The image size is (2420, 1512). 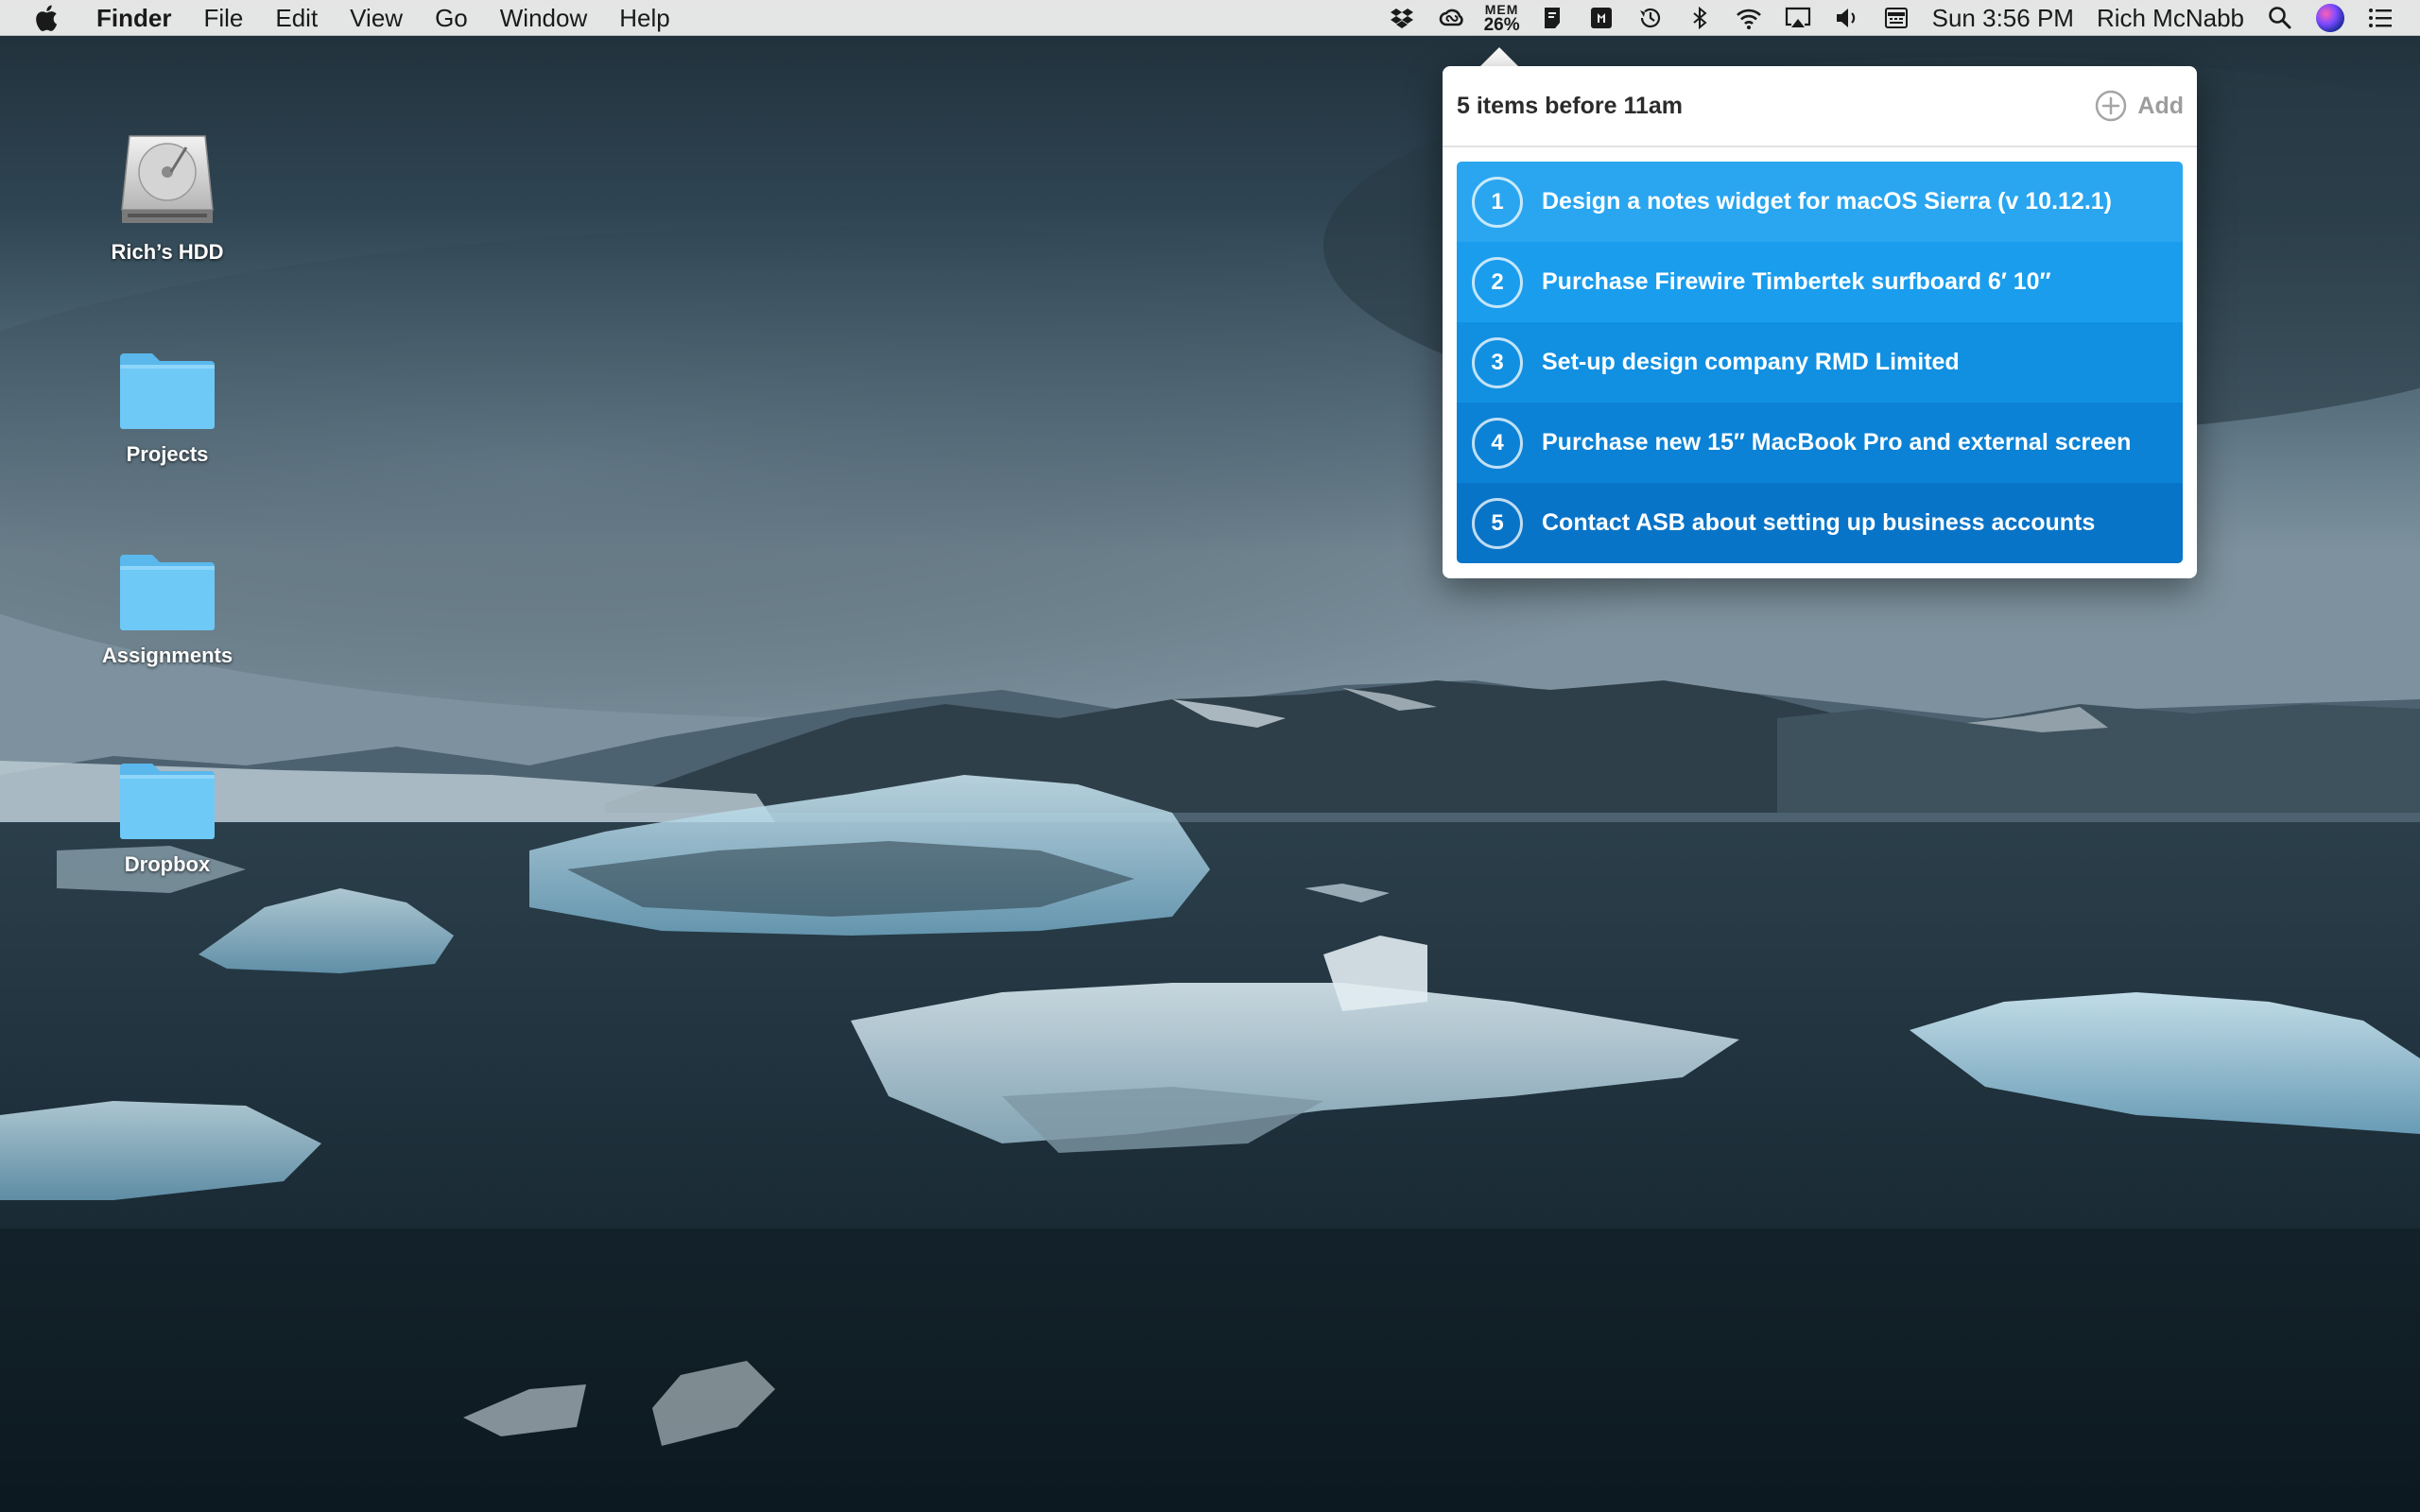 I want to click on menu-file: File, so click(x=223, y=18).